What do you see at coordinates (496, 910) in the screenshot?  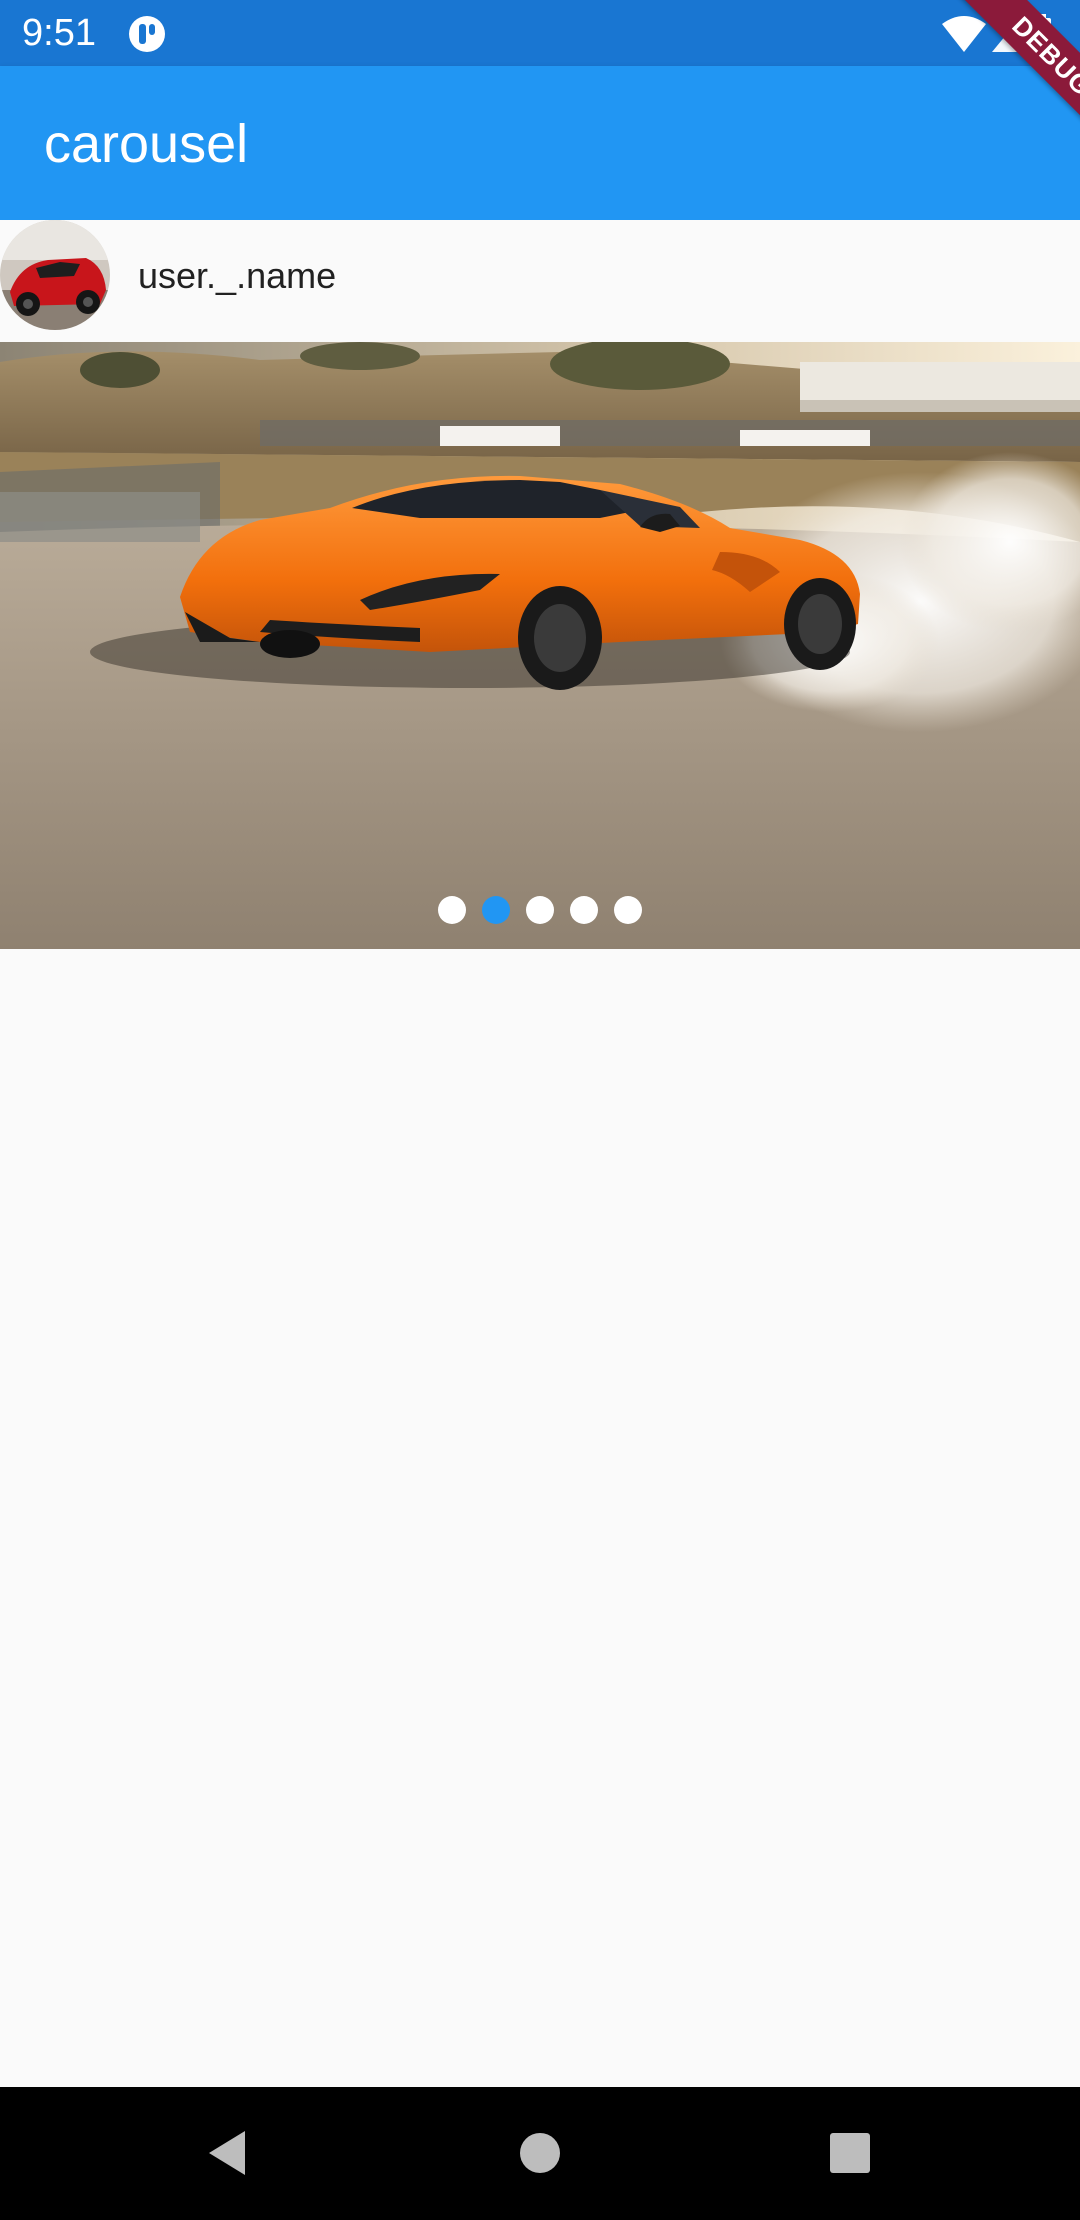 I see `carousel-dot-active` at bounding box center [496, 910].